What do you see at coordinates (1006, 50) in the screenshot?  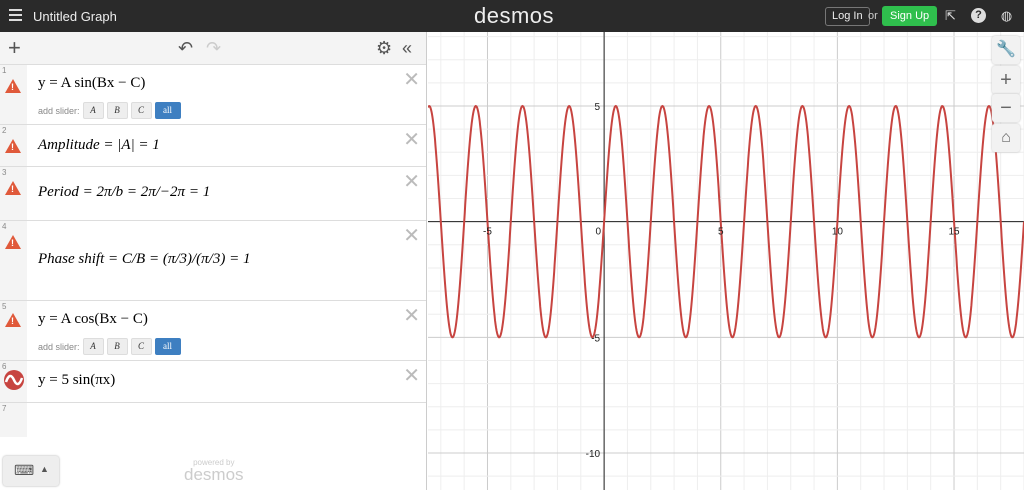 I see `wrench-settings-icon: 🔧` at bounding box center [1006, 50].